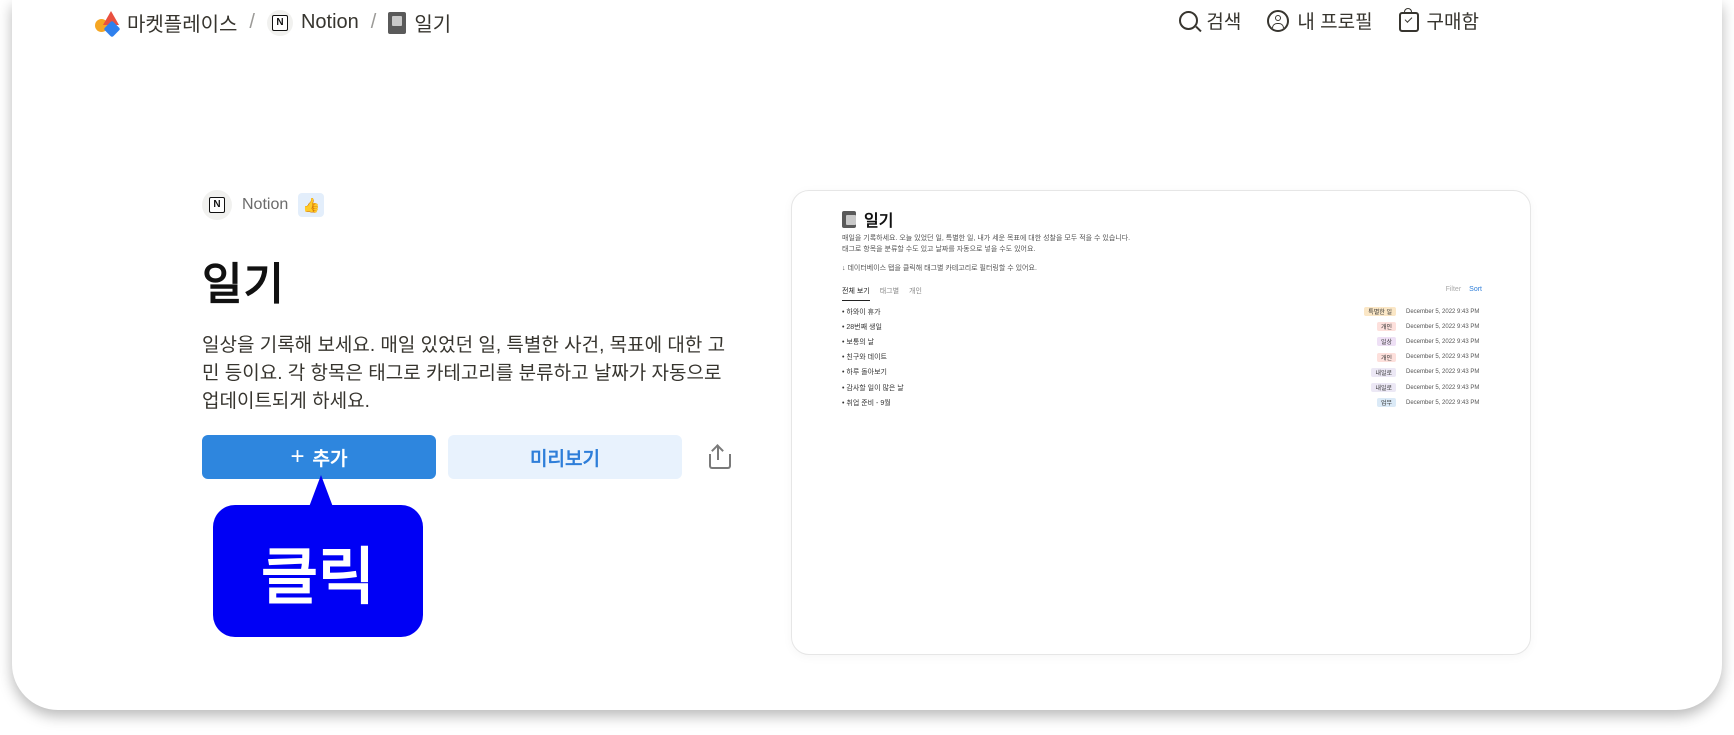  I want to click on share-icon, so click(719, 456).